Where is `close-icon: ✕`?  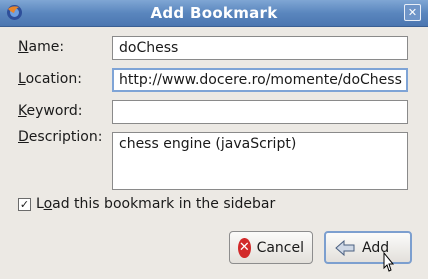
close-icon: ✕ is located at coordinates (412, 12).